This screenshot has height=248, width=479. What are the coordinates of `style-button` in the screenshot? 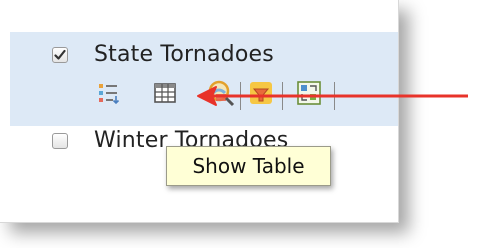 It's located at (309, 93).